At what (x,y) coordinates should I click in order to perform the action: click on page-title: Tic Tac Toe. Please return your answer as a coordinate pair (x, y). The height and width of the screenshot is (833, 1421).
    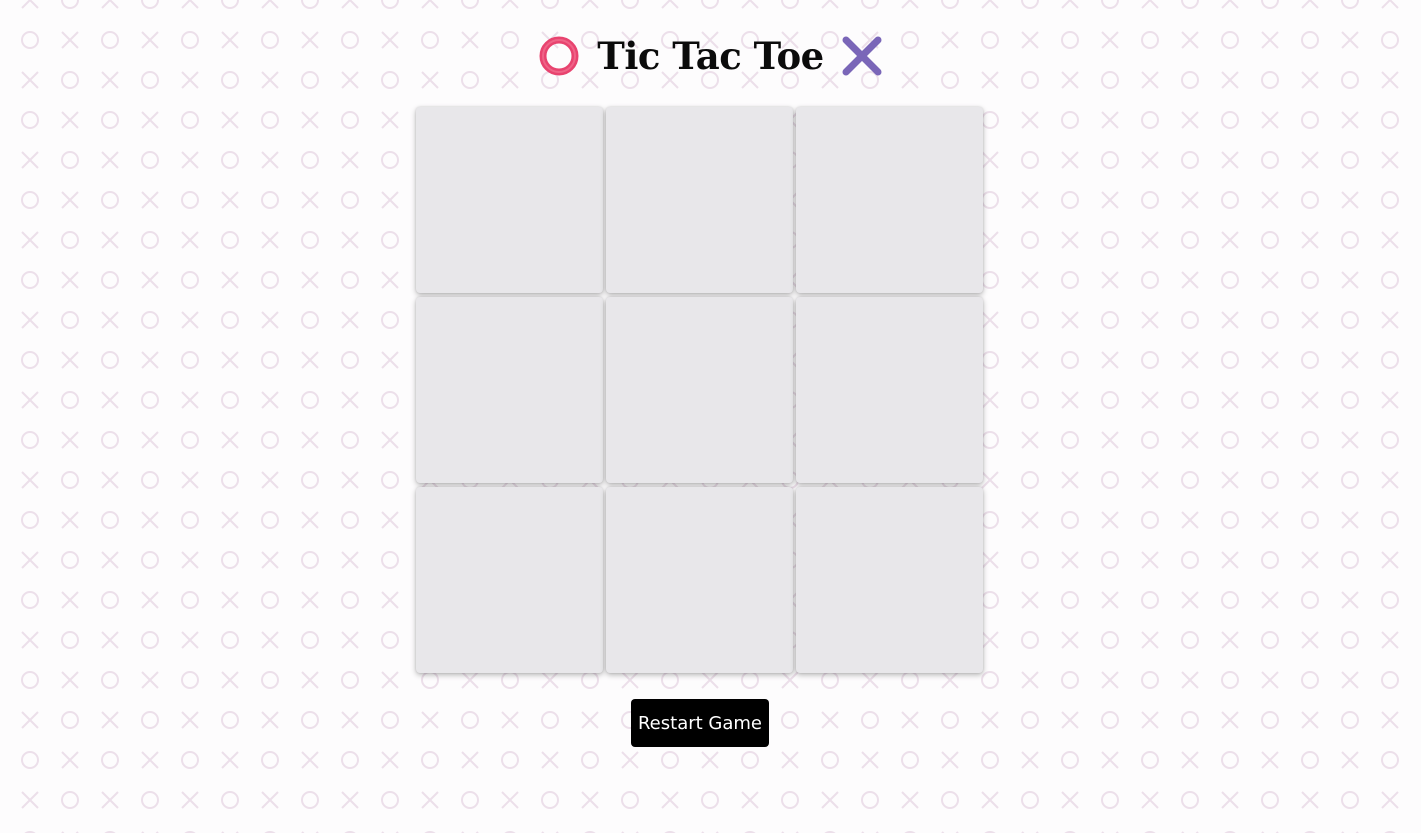
    Looking at the image, I should click on (710, 56).